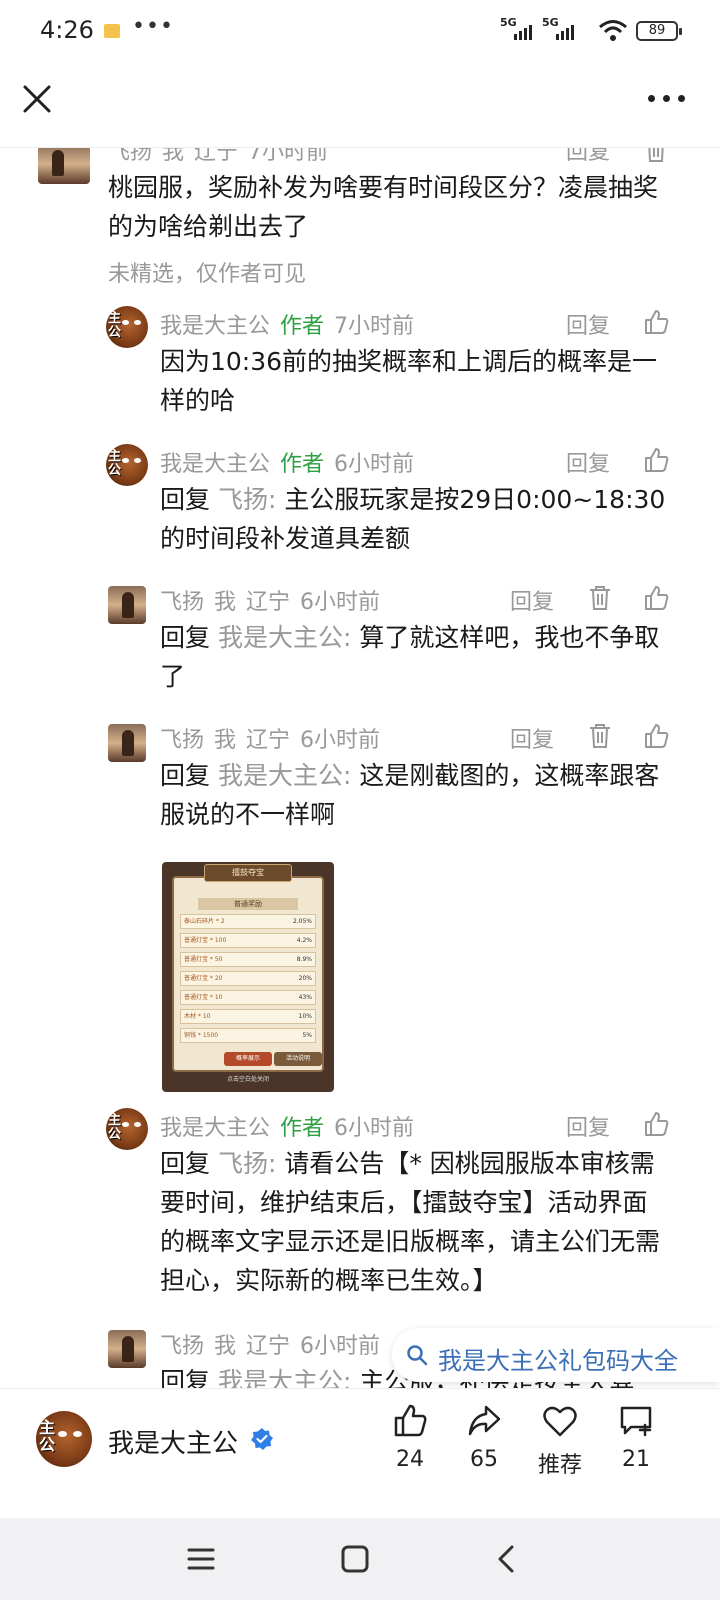 Image resolution: width=720 pixels, height=1600 pixels. Describe the element at coordinates (668, 99) in the screenshot. I see `more-icon` at that location.